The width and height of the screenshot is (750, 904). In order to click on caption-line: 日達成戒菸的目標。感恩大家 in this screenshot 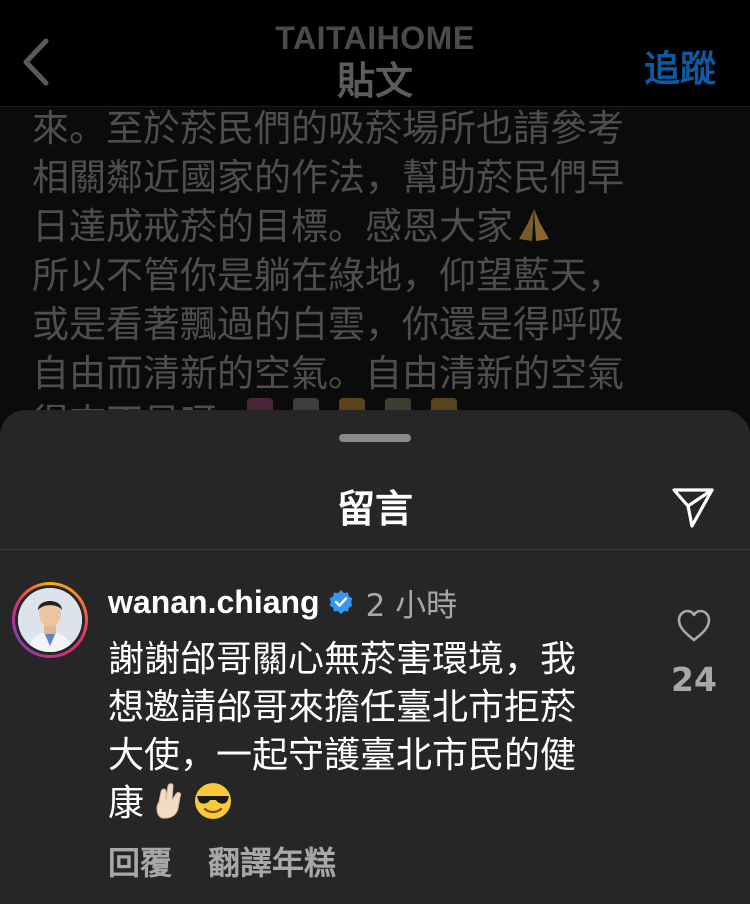, I will do `click(382, 226)`.